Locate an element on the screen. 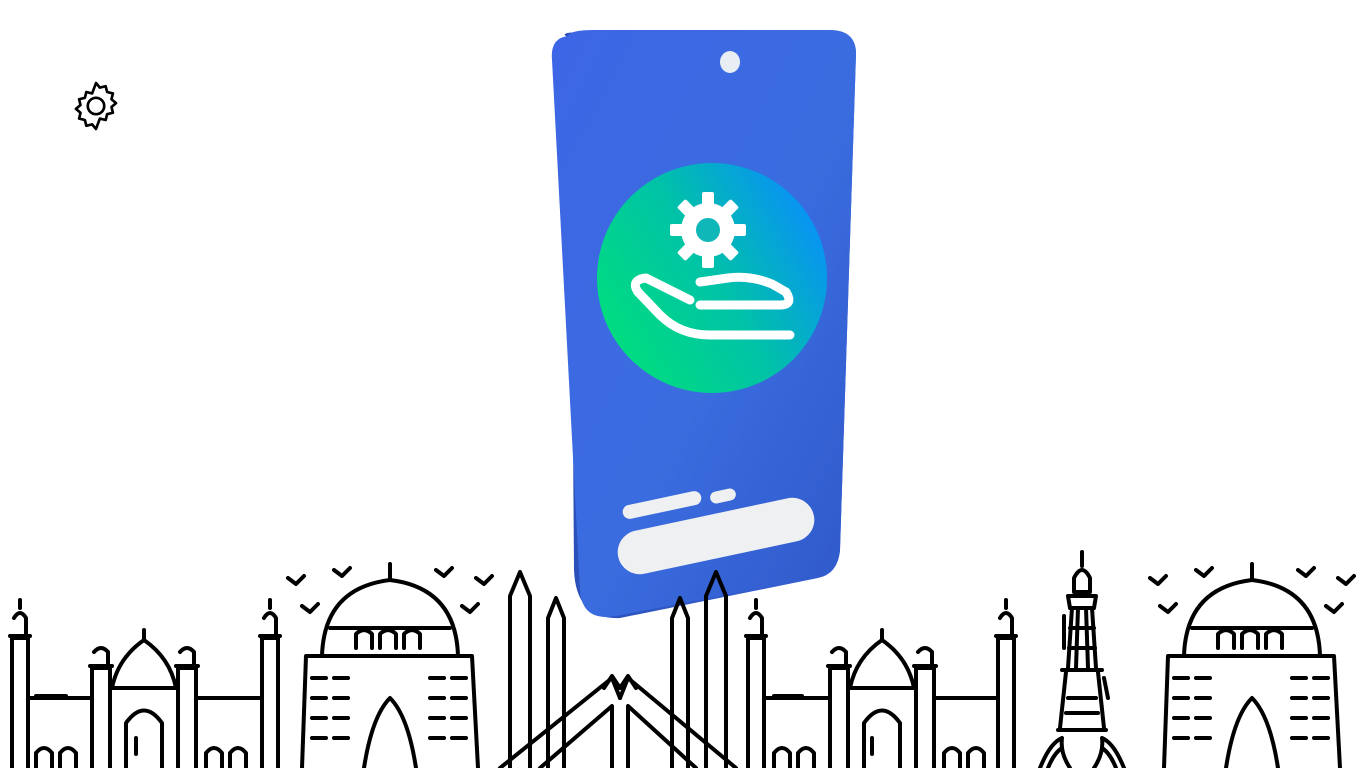 The width and height of the screenshot is (1366, 768). gear-icon is located at coordinates (96, 106).